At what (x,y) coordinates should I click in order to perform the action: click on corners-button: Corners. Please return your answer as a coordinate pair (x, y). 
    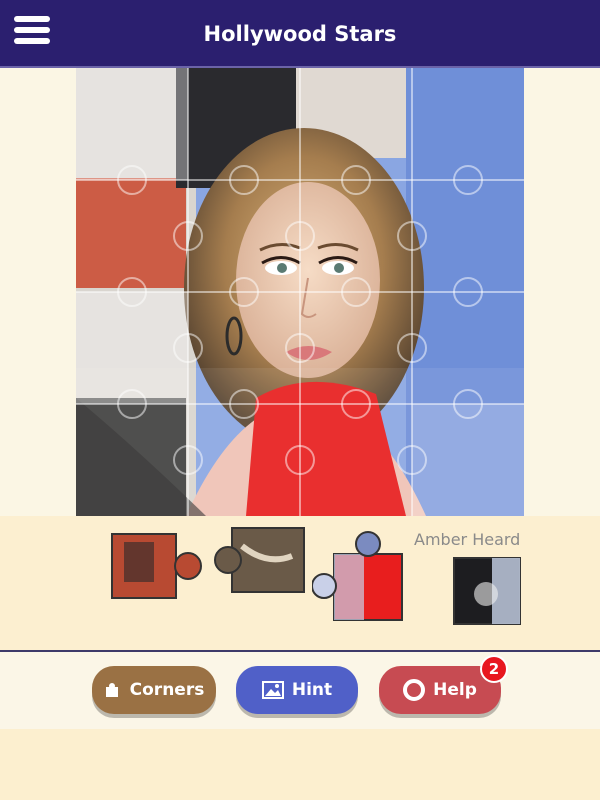
    Looking at the image, I should click on (154, 690).